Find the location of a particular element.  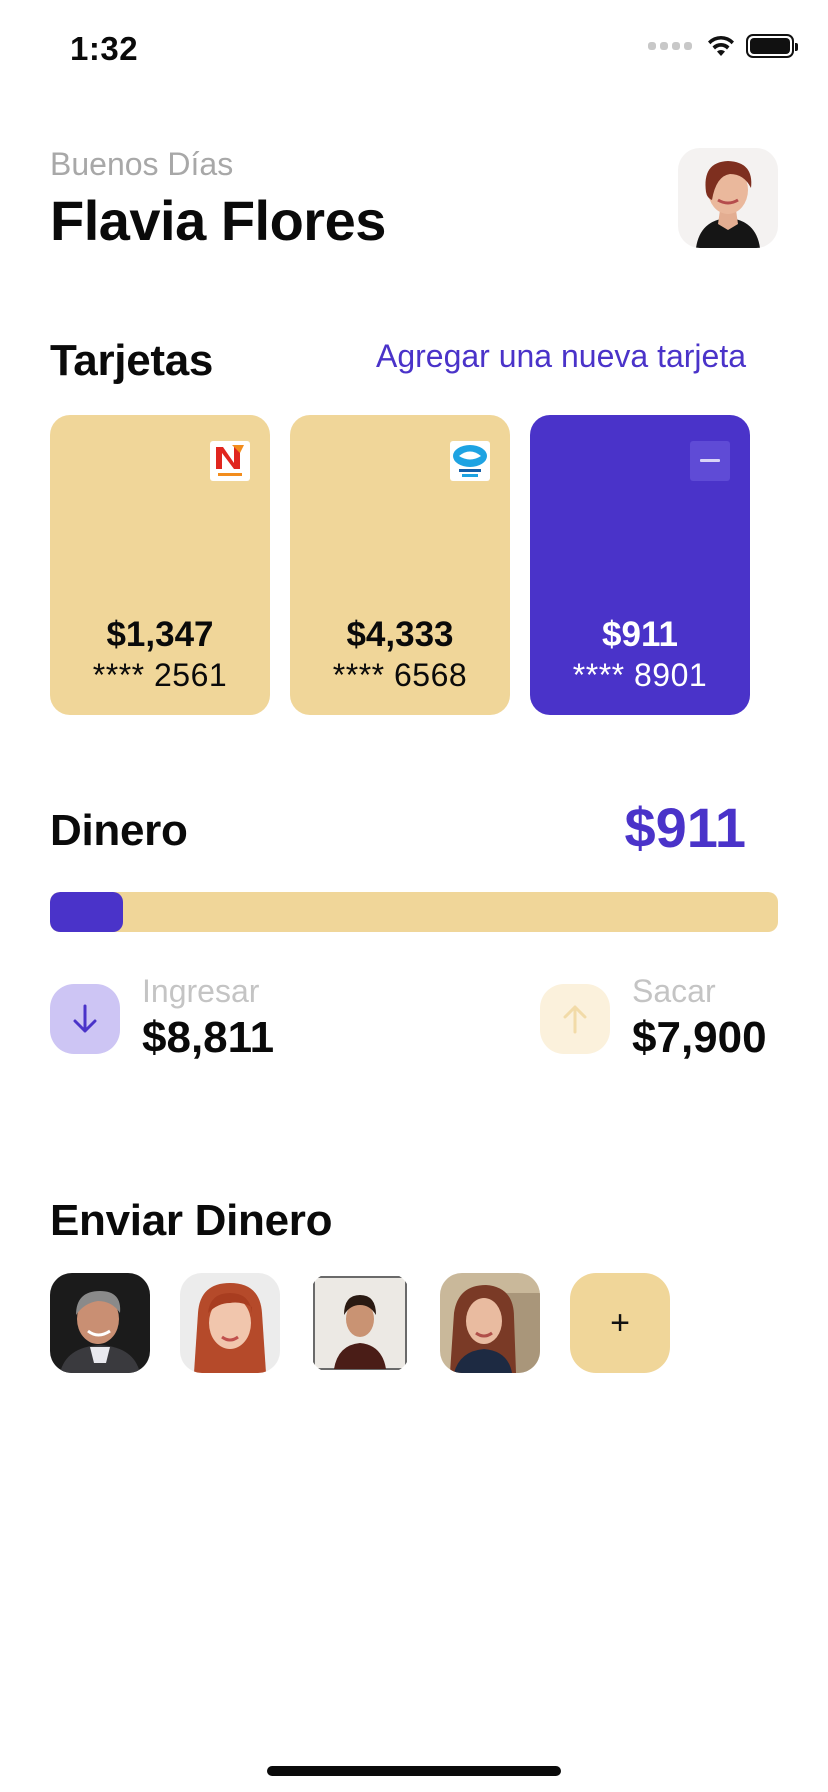

expense-value: $7,900 is located at coordinates (699, 1037).